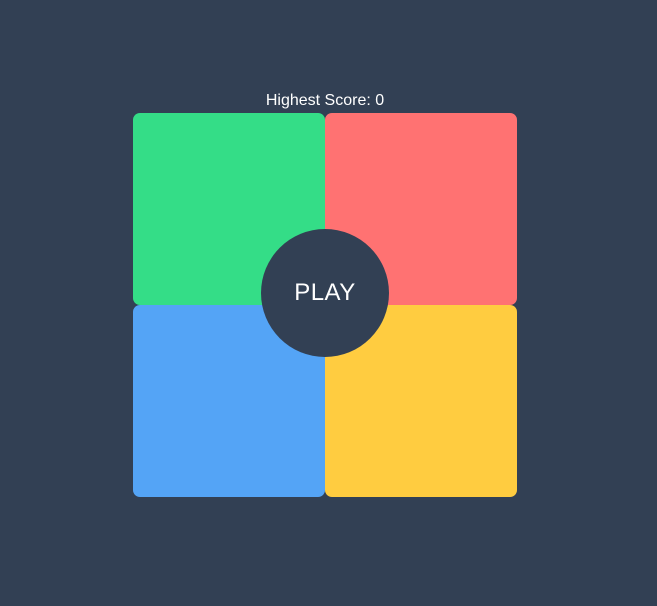 The width and height of the screenshot is (657, 606). What do you see at coordinates (325, 293) in the screenshot?
I see `play-button: PLAY` at bounding box center [325, 293].